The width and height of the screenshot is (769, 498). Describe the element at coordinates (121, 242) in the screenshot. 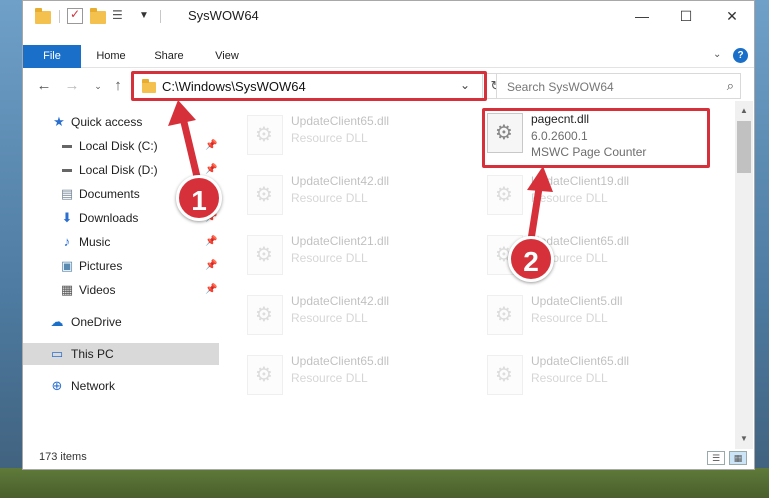

I see `sidebar-item-music: ♪ Music 📌` at that location.